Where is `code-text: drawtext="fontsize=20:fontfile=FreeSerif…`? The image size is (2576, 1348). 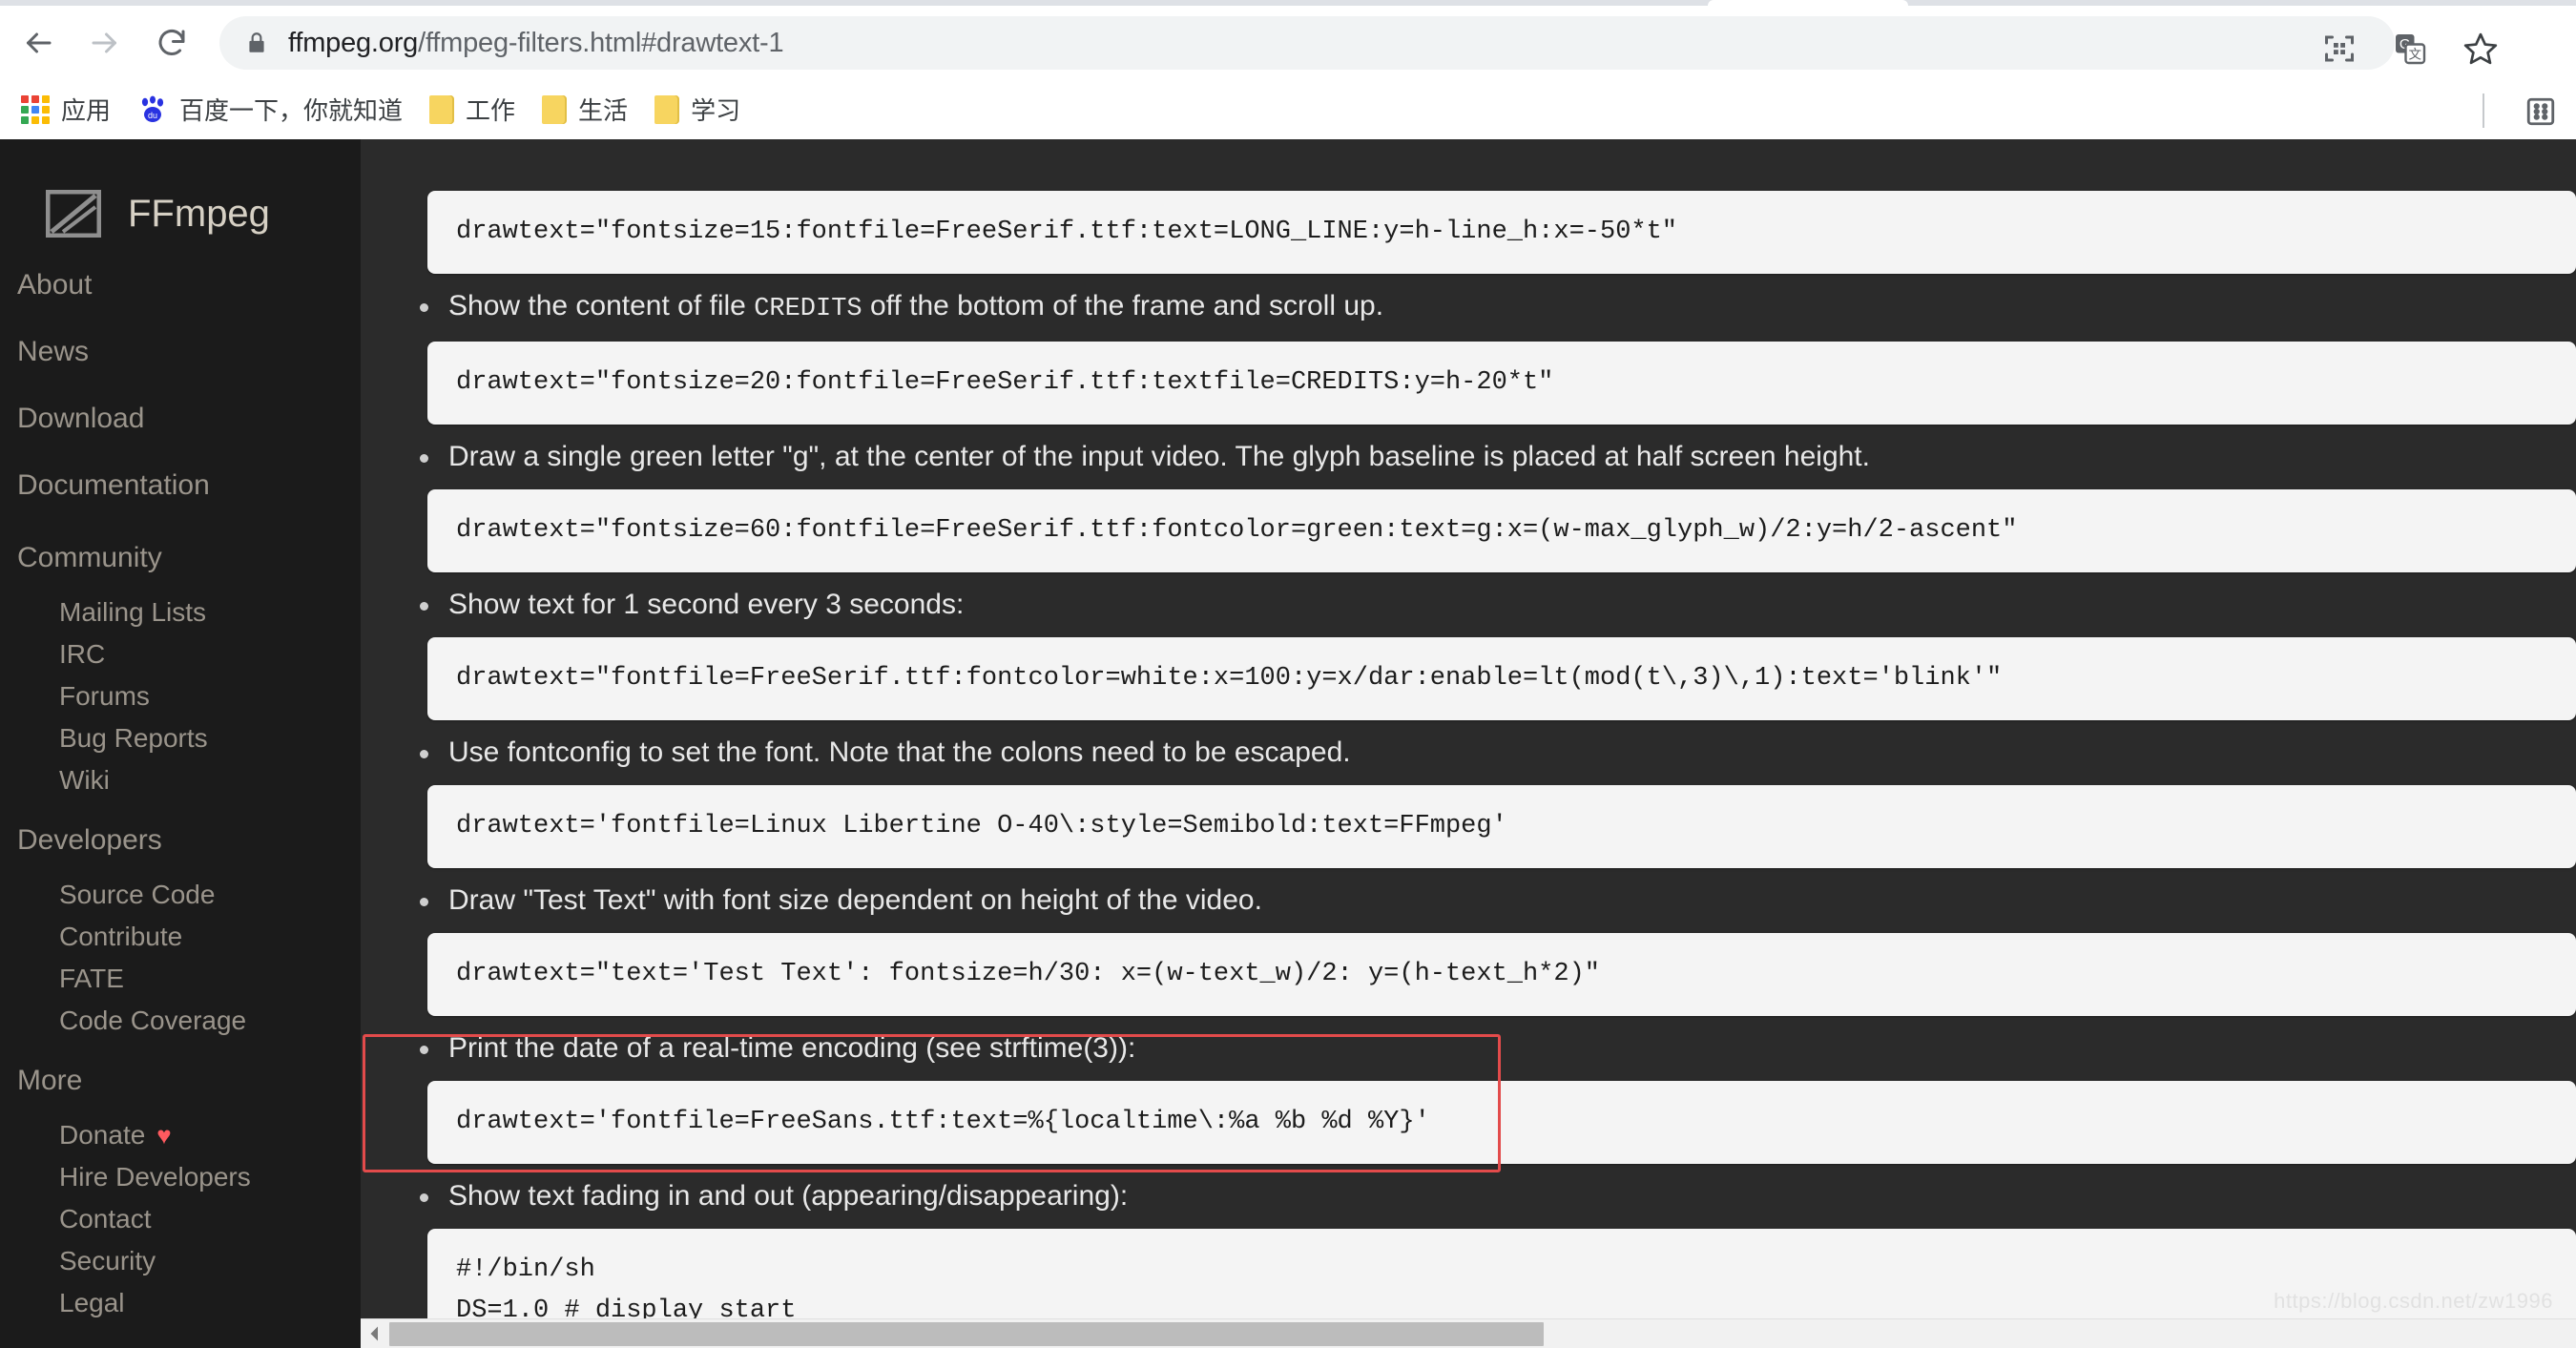
code-text: drawtext="fontsize=20:fontfile=FreeSerif… is located at coordinates (1005, 382).